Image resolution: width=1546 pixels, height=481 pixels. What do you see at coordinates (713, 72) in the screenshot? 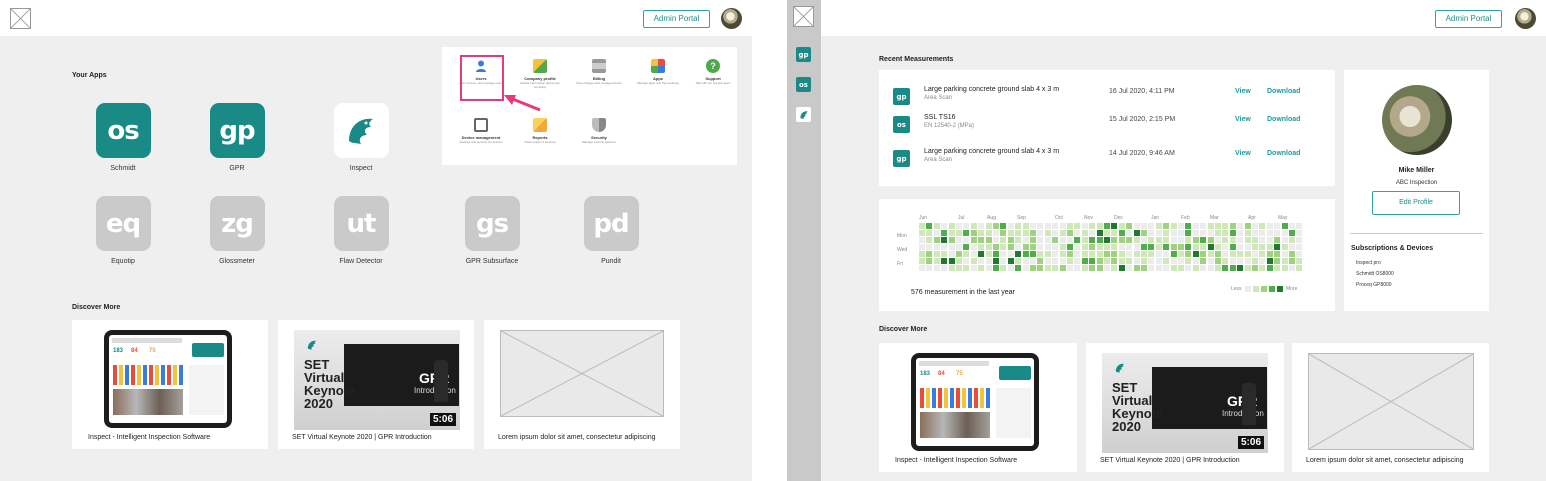
I see `panel-item-support: ? Support Talk with our support team` at bounding box center [713, 72].